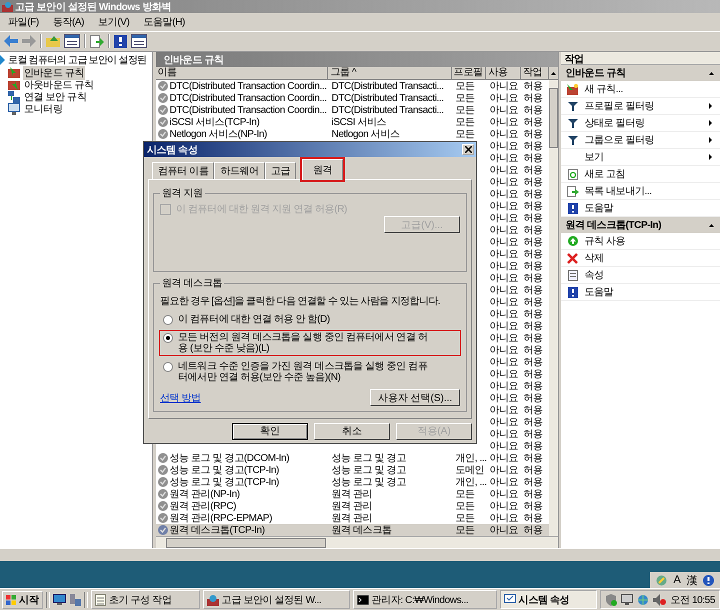  Describe the element at coordinates (183, 170) in the screenshot. I see `tab: 컴퓨터 이름` at that location.